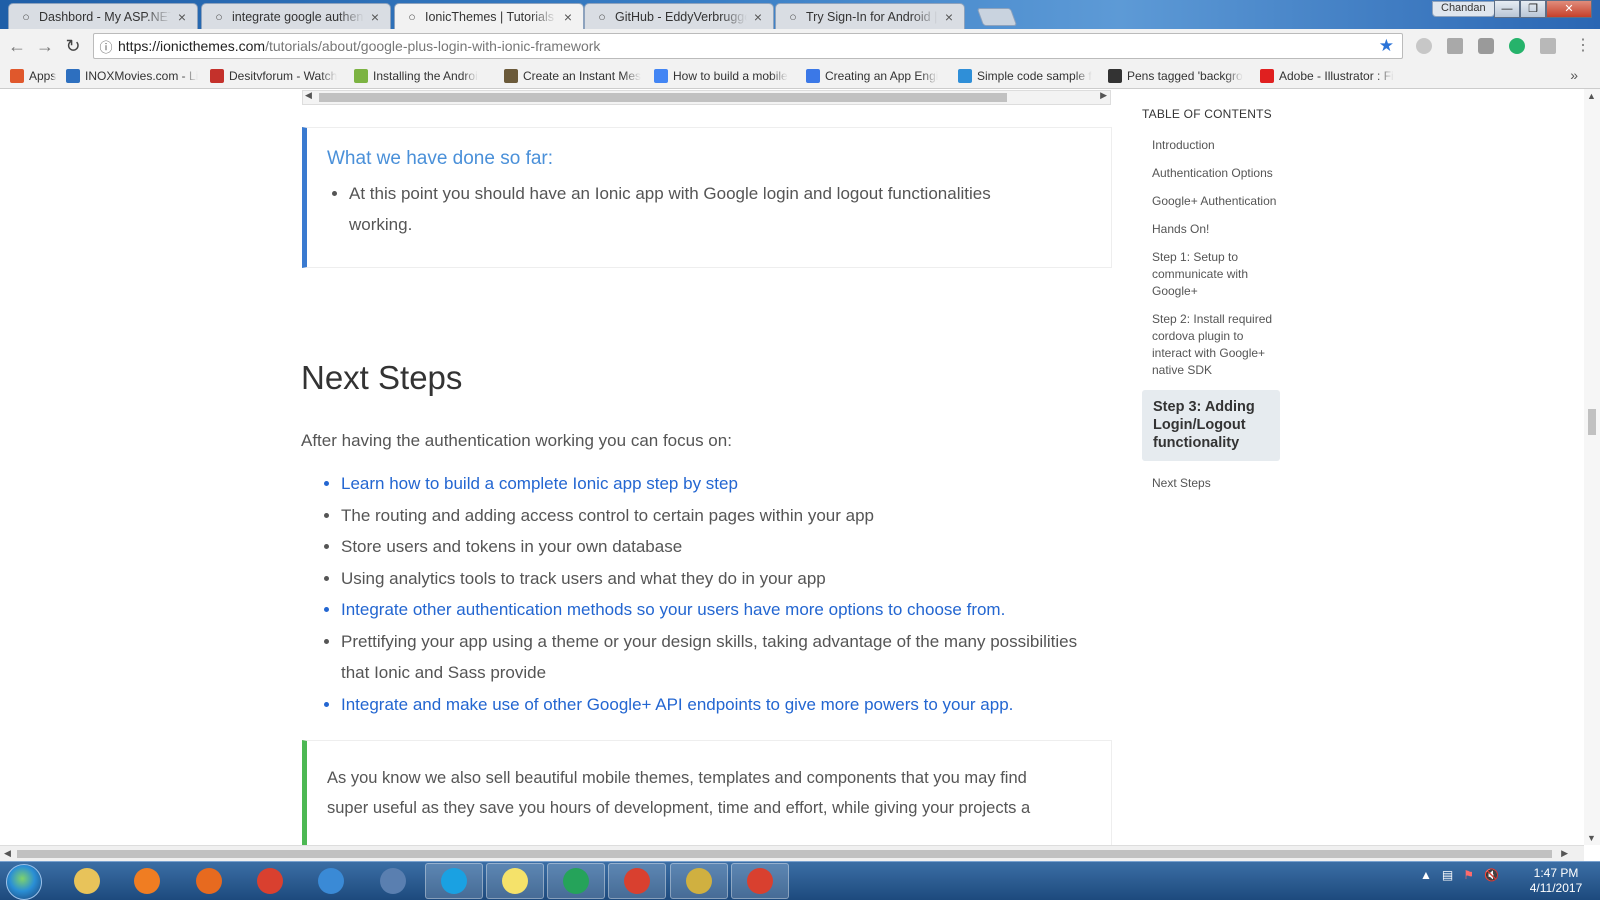 This screenshot has height=900, width=1600. I want to click on system-clock: 1:47 PM 4/11/2017, so click(1556, 881).